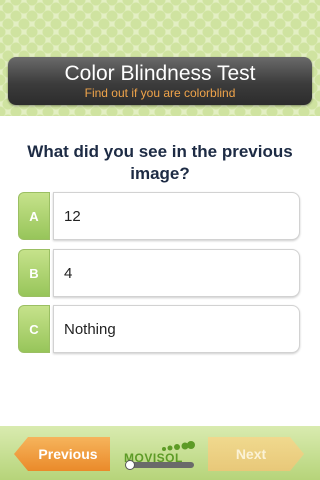  Describe the element at coordinates (176, 273) in the screenshot. I see `answer-label: 4` at that location.